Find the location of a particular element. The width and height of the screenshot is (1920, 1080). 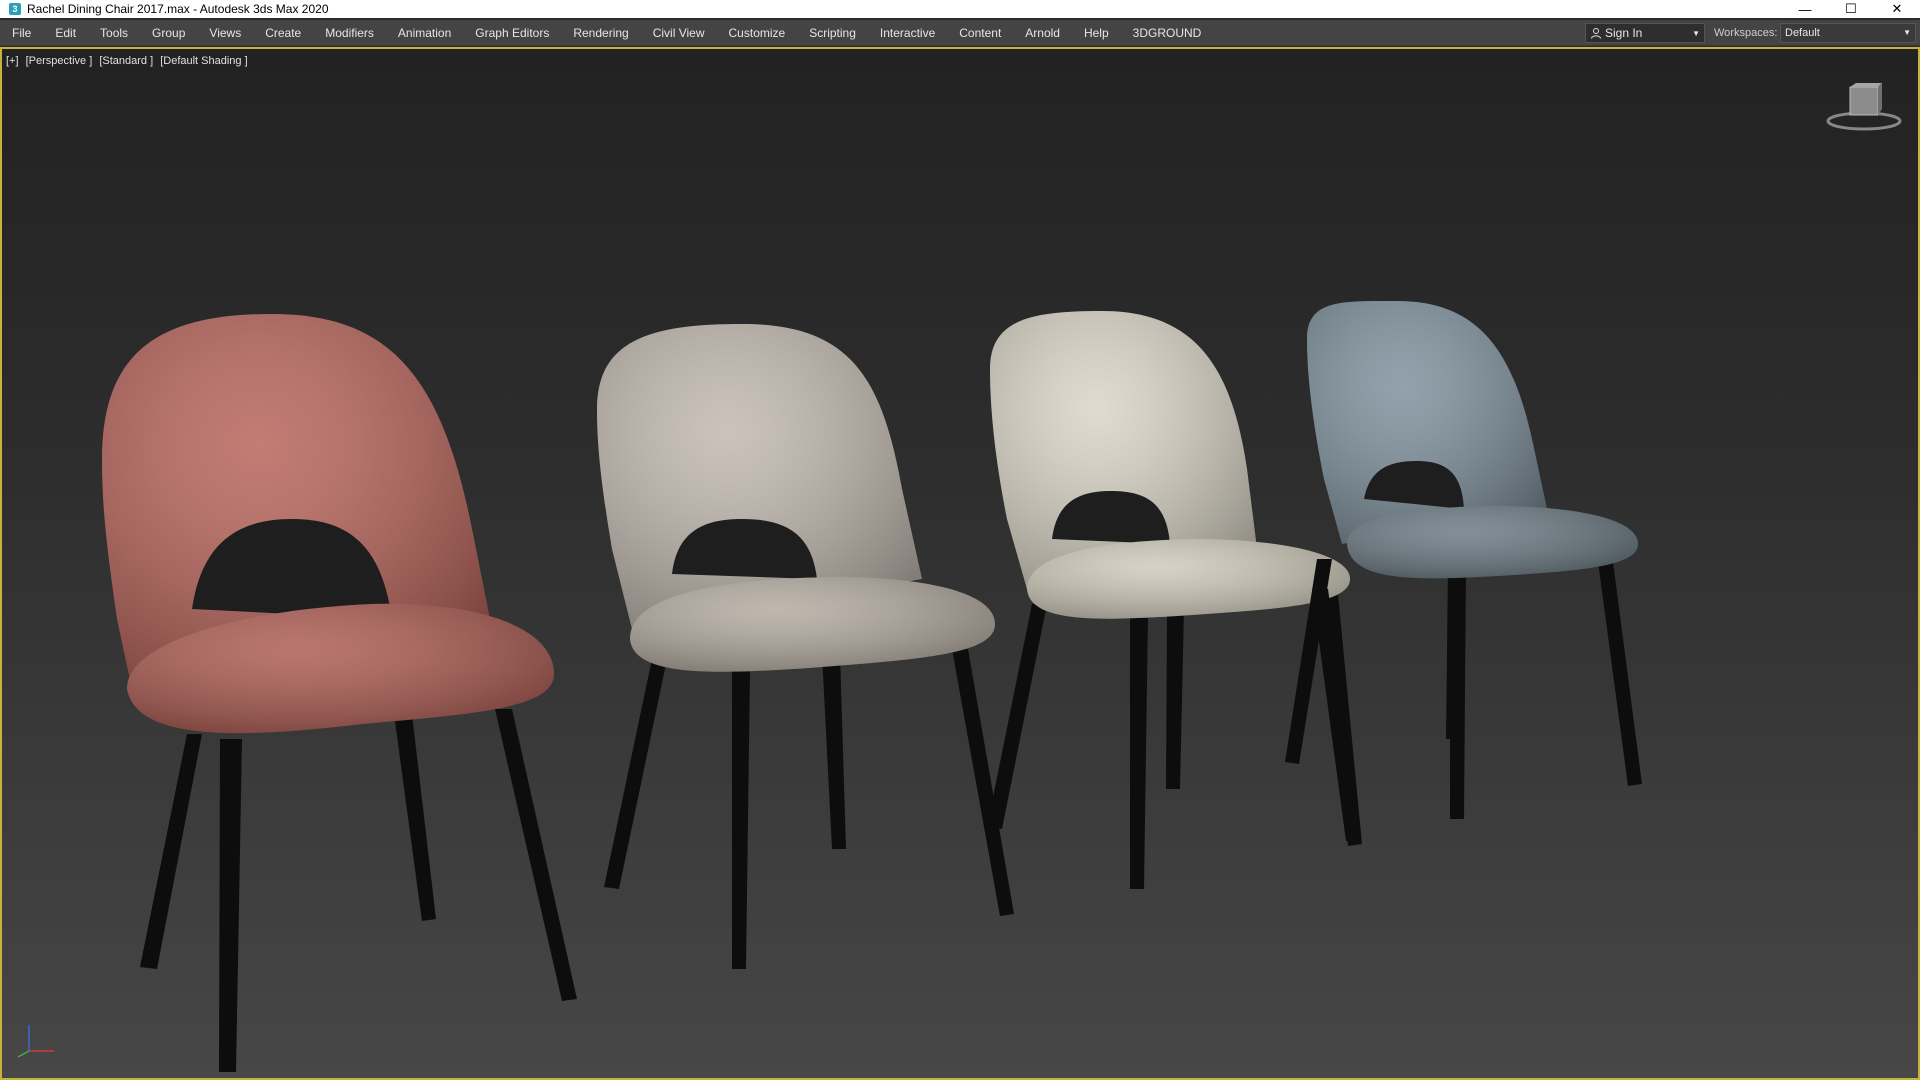

menu-views: Views is located at coordinates (225, 33).